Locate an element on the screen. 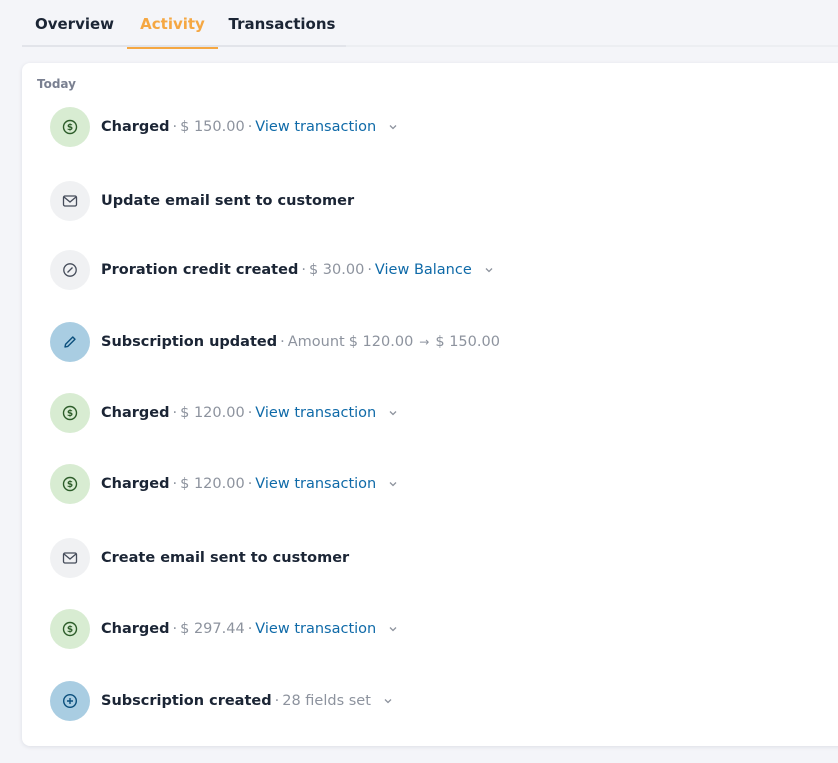  amount: $ 297.44 is located at coordinates (212, 629).